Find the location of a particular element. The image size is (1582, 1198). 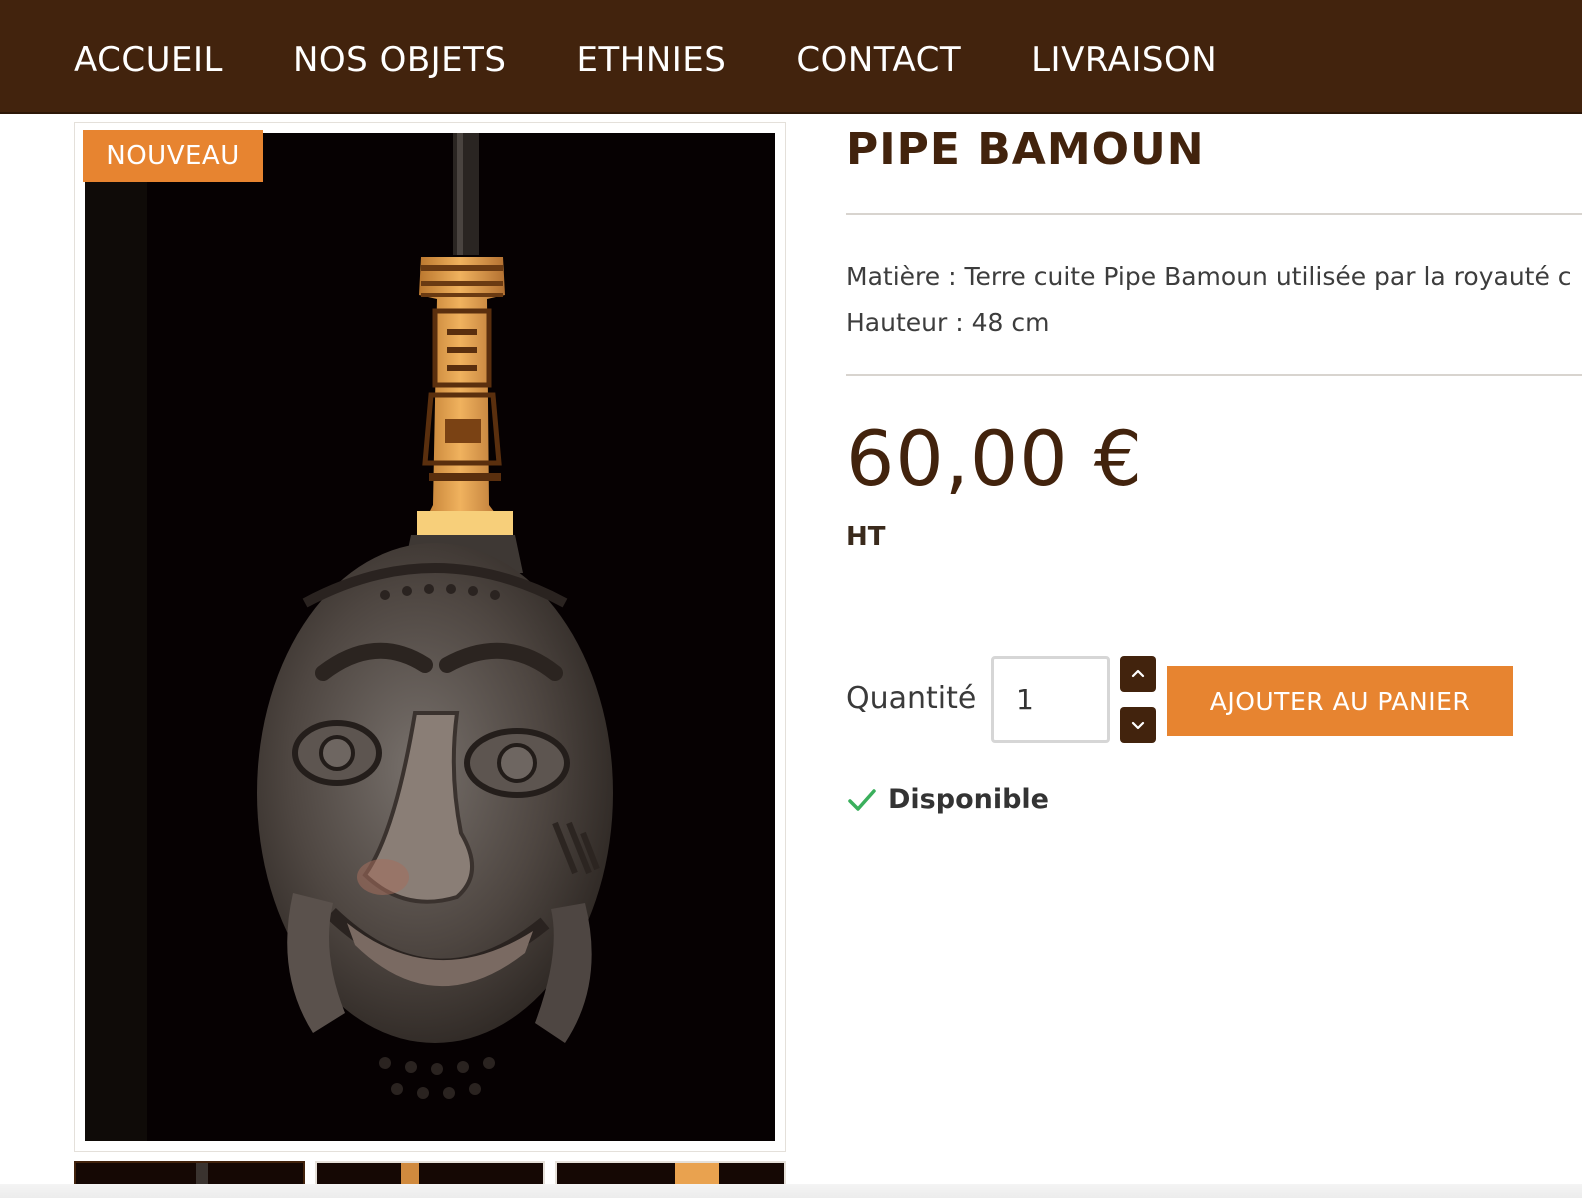

quantity-label: Quantité is located at coordinates (911, 698).